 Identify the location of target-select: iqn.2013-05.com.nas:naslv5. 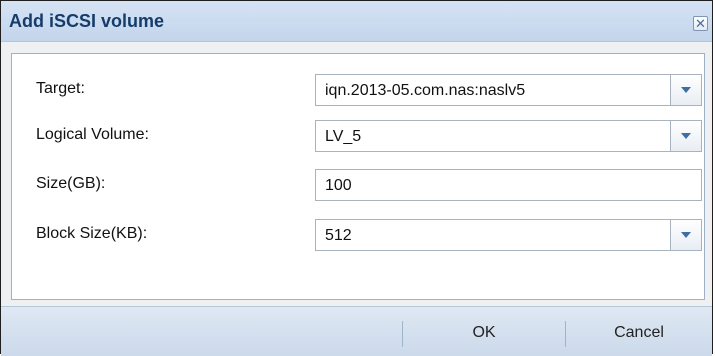
(508, 90).